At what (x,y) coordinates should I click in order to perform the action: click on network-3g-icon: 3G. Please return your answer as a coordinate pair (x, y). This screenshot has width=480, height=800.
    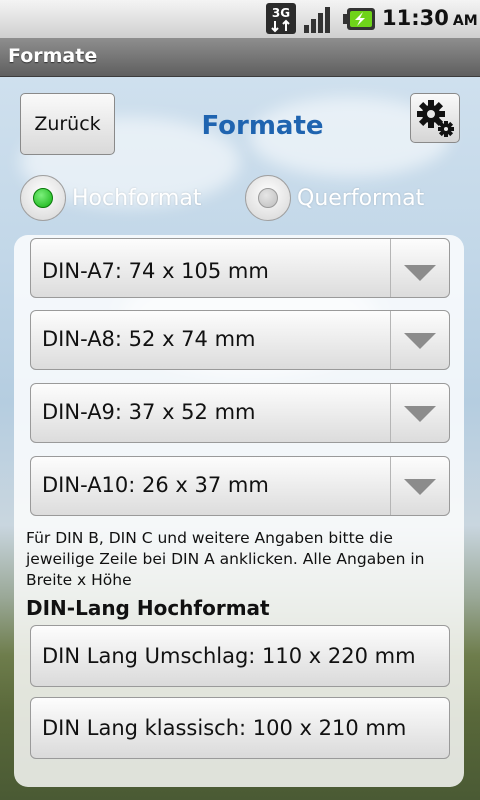
    Looking at the image, I should click on (281, 18).